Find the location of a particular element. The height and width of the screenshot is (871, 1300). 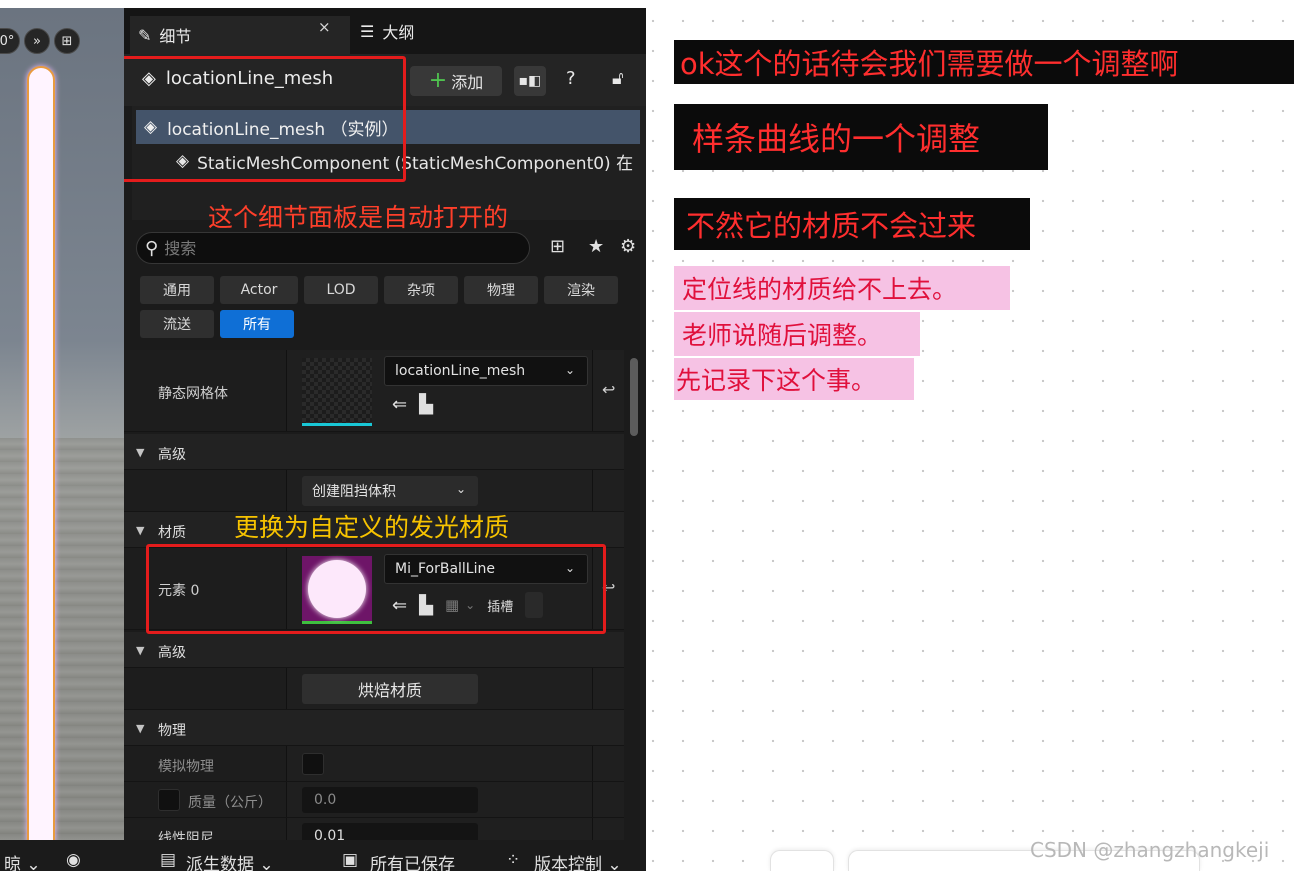

filter-misc: 杂项 is located at coordinates (421, 290).